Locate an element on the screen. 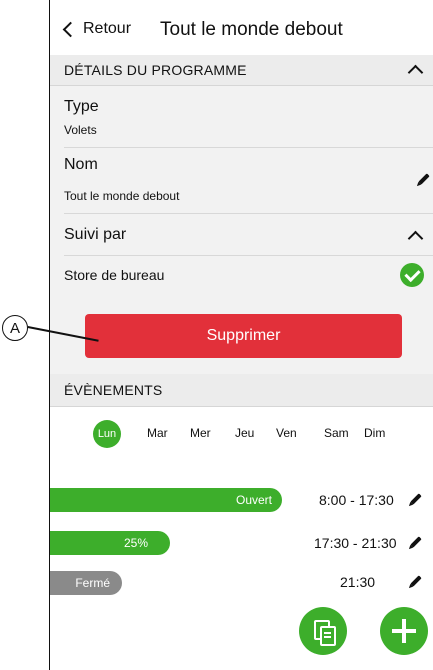 The image size is (433, 670). type-value: Volets is located at coordinates (80, 130).